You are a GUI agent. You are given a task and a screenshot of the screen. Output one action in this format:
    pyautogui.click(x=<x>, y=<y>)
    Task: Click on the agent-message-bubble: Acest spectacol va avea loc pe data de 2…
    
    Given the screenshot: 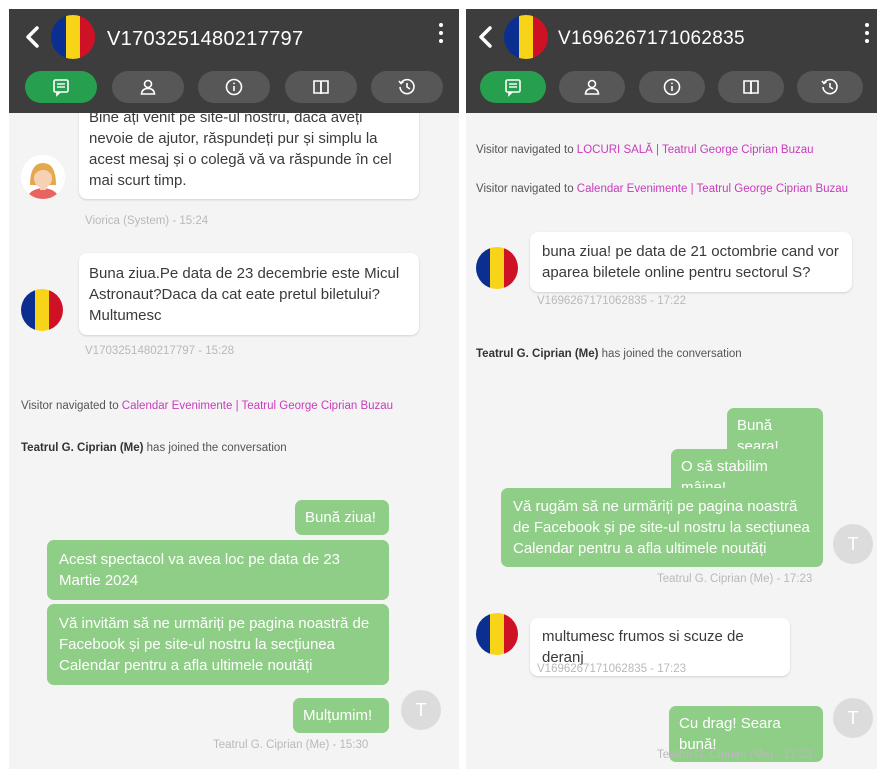 What is the action you would take?
    pyautogui.click(x=218, y=570)
    